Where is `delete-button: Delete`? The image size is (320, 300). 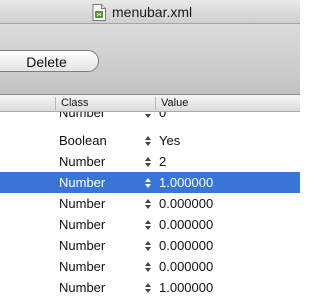
delete-button: Delete is located at coordinates (49, 61).